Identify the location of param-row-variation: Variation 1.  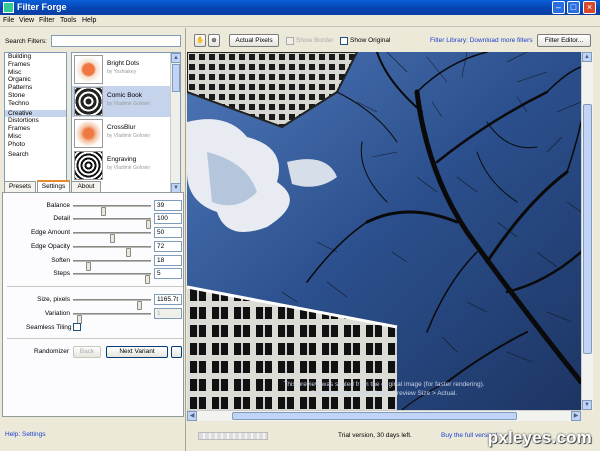
(94, 316).